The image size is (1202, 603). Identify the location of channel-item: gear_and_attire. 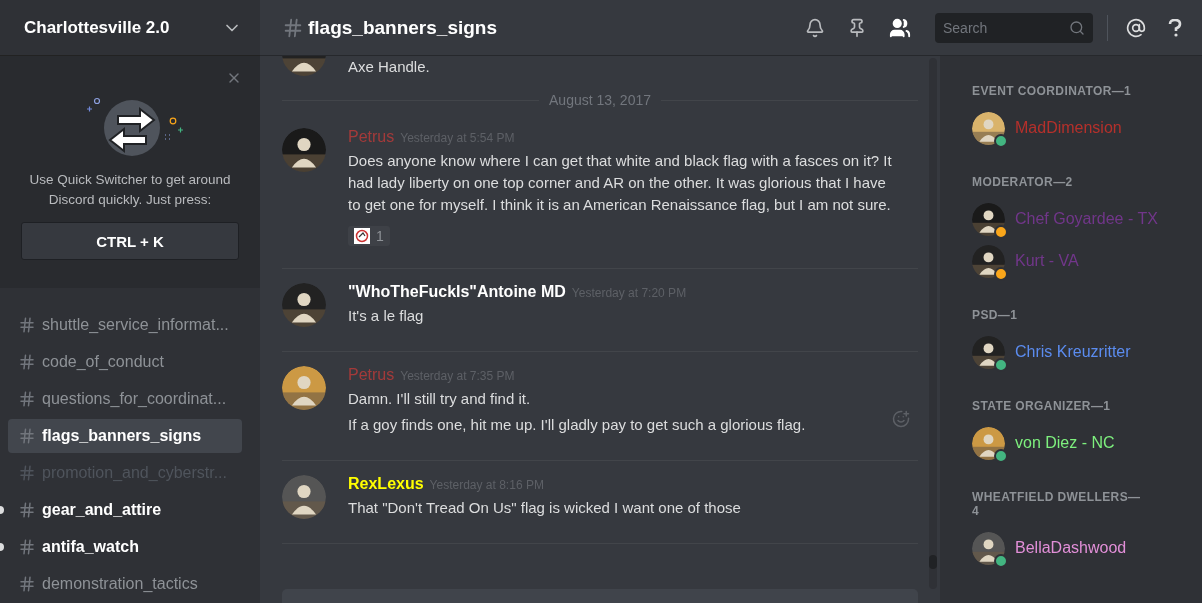
(125, 510).